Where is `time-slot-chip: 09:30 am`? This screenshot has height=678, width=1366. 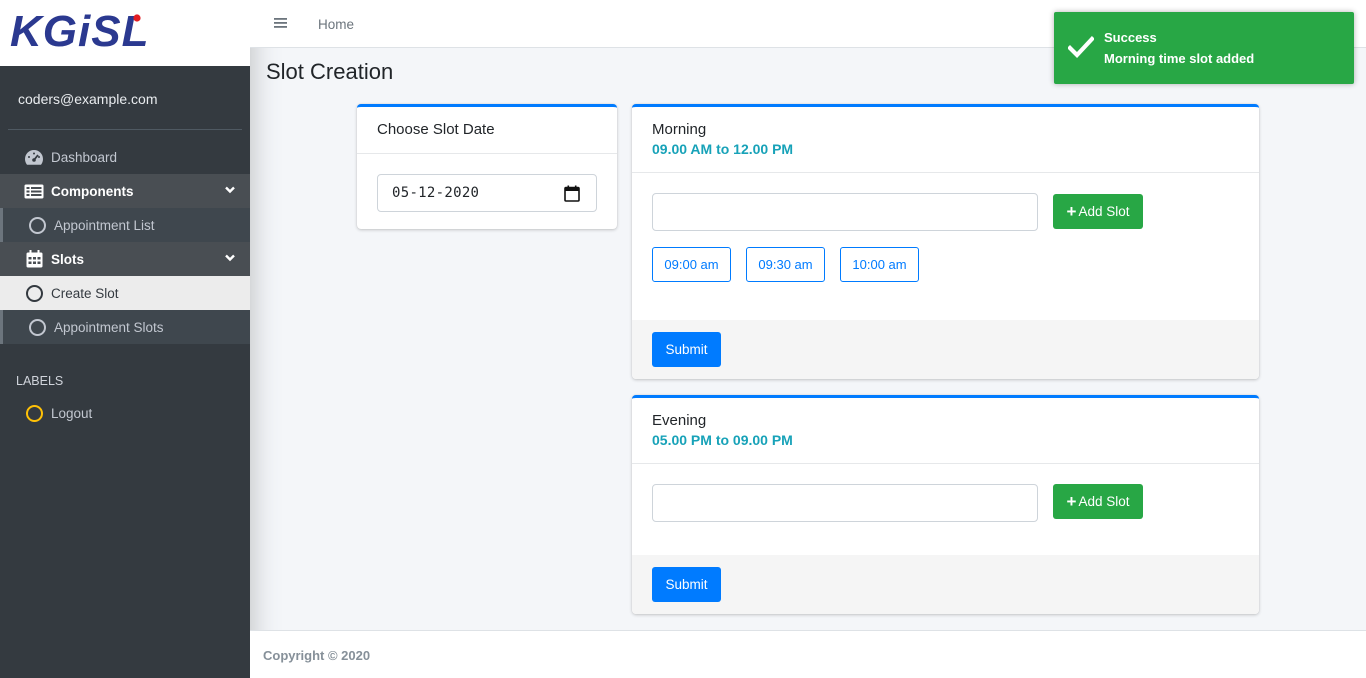
time-slot-chip: 09:30 am is located at coordinates (785, 264).